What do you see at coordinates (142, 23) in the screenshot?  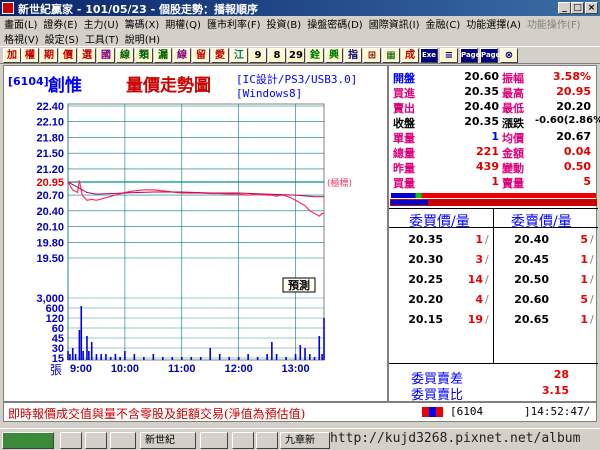 I see `menu-item-row1-3: 籌碼(X)` at bounding box center [142, 23].